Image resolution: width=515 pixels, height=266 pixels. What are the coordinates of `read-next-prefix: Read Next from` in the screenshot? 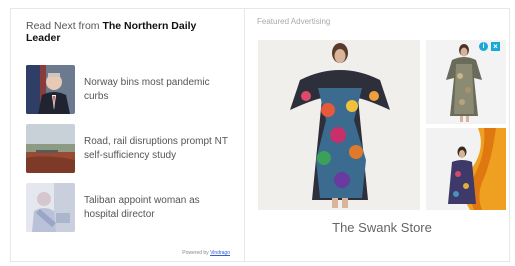 It's located at (64, 26).